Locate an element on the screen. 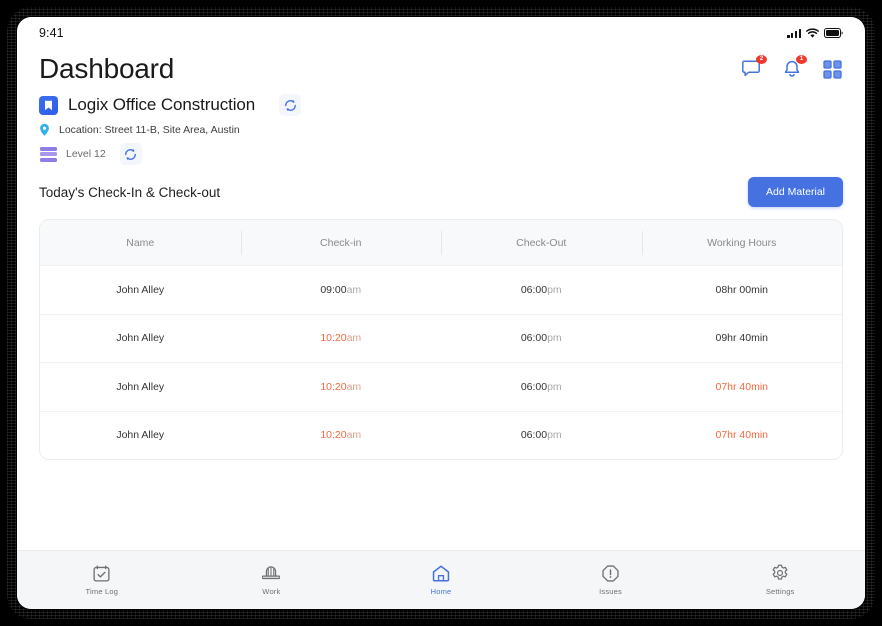 The height and width of the screenshot is (626, 882). nav-item-time-log: Time Log is located at coordinates (102, 580).